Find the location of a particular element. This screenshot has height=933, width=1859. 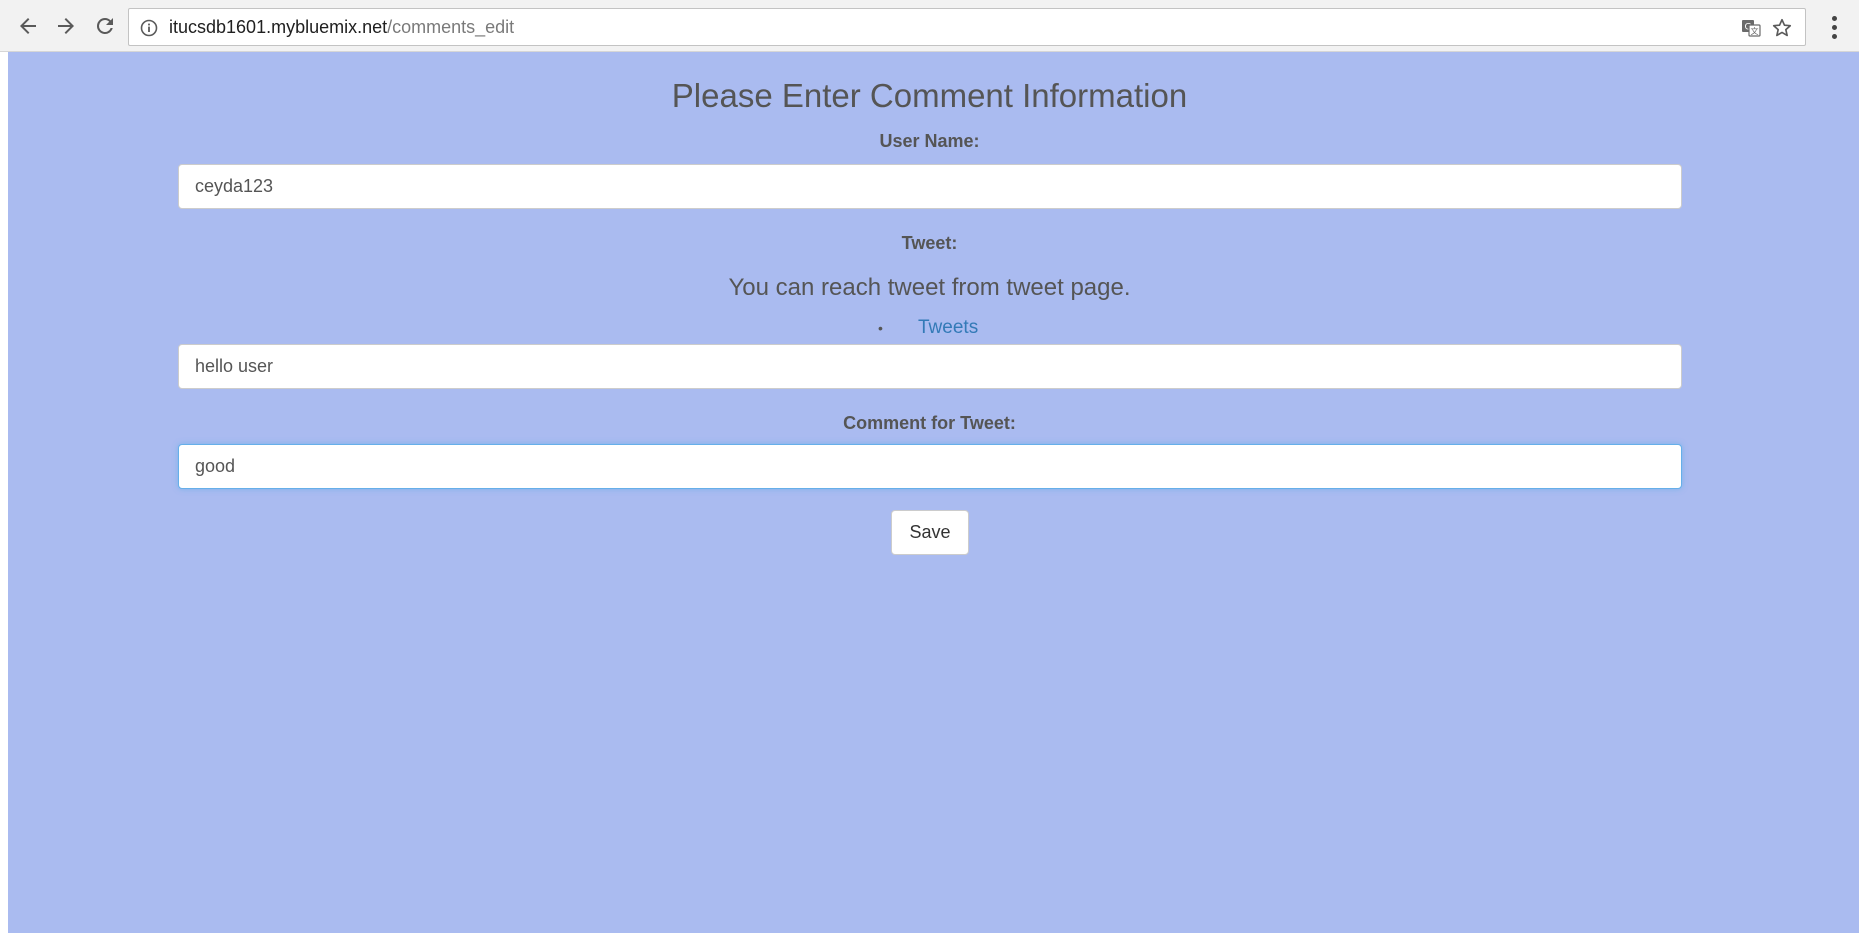

arrow-right-icon is located at coordinates (66, 26).